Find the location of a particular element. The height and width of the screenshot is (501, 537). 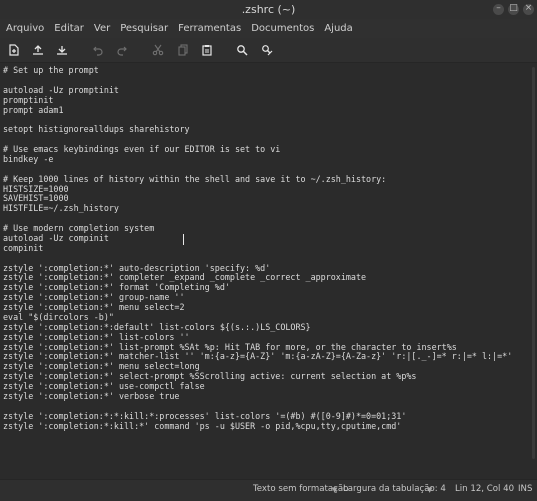

paste-button is located at coordinates (207, 50).